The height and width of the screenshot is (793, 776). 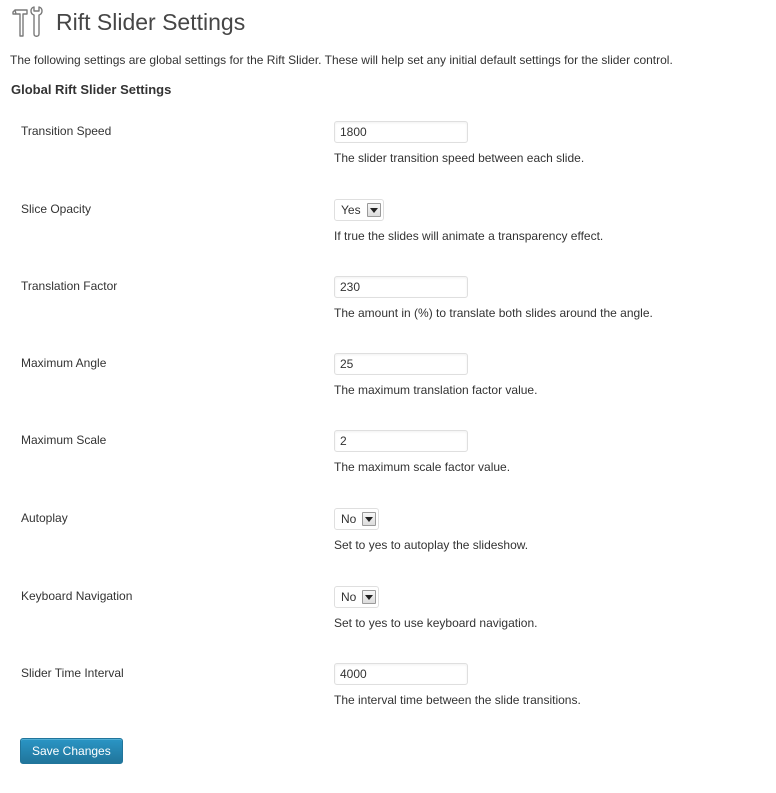 What do you see at coordinates (436, 623) in the screenshot?
I see `setting-description: Set to yes to use keyboard navigation.` at bounding box center [436, 623].